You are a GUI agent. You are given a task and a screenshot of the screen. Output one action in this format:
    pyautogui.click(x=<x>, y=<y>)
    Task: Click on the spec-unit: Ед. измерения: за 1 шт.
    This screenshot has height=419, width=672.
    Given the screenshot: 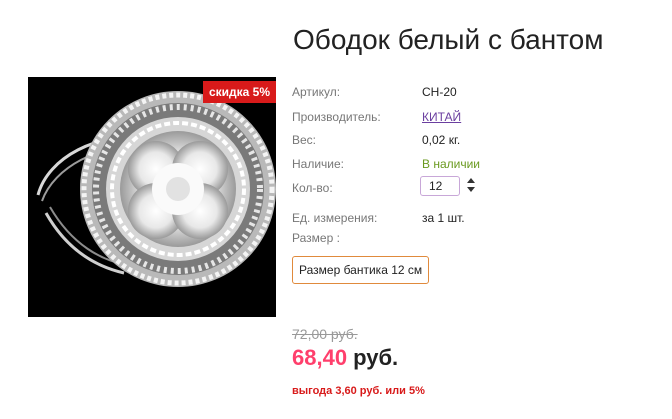 What is the action you would take?
    pyautogui.click(x=378, y=218)
    